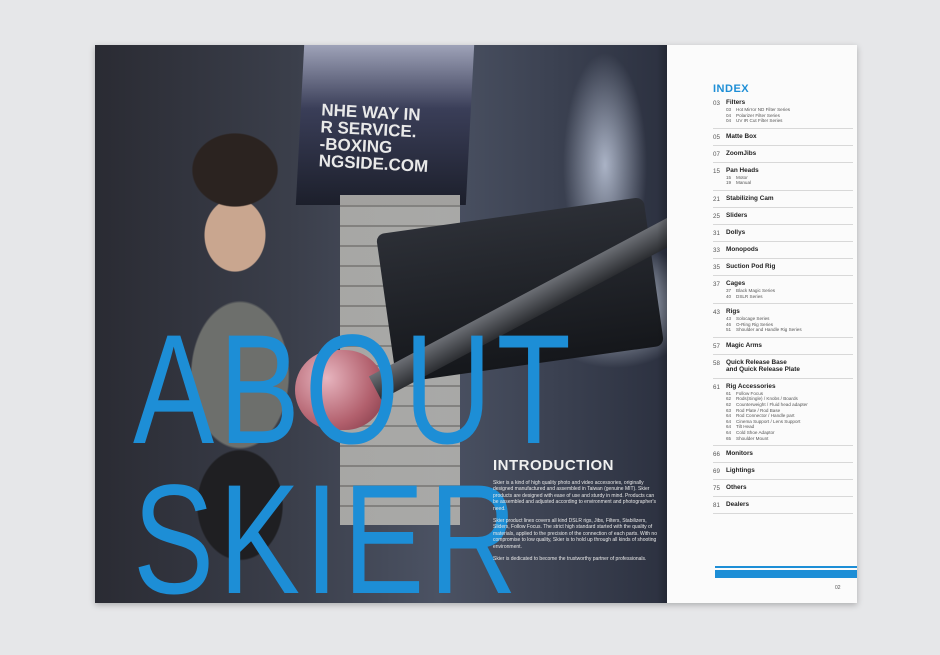  Describe the element at coordinates (731, 89) in the screenshot. I see `index-title: INDEX` at that location.